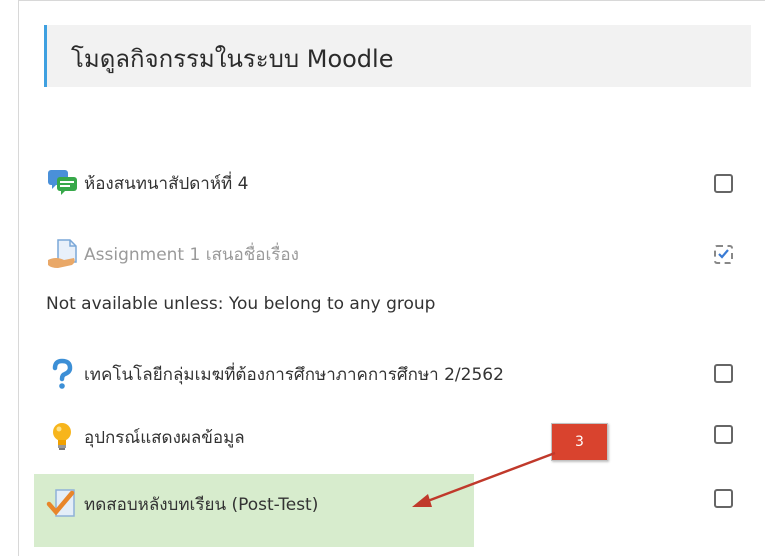 Image resolution: width=765 pixels, height=556 pixels. Describe the element at coordinates (63, 183) in the screenshot. I see `chat-bubbles-icon` at that location.